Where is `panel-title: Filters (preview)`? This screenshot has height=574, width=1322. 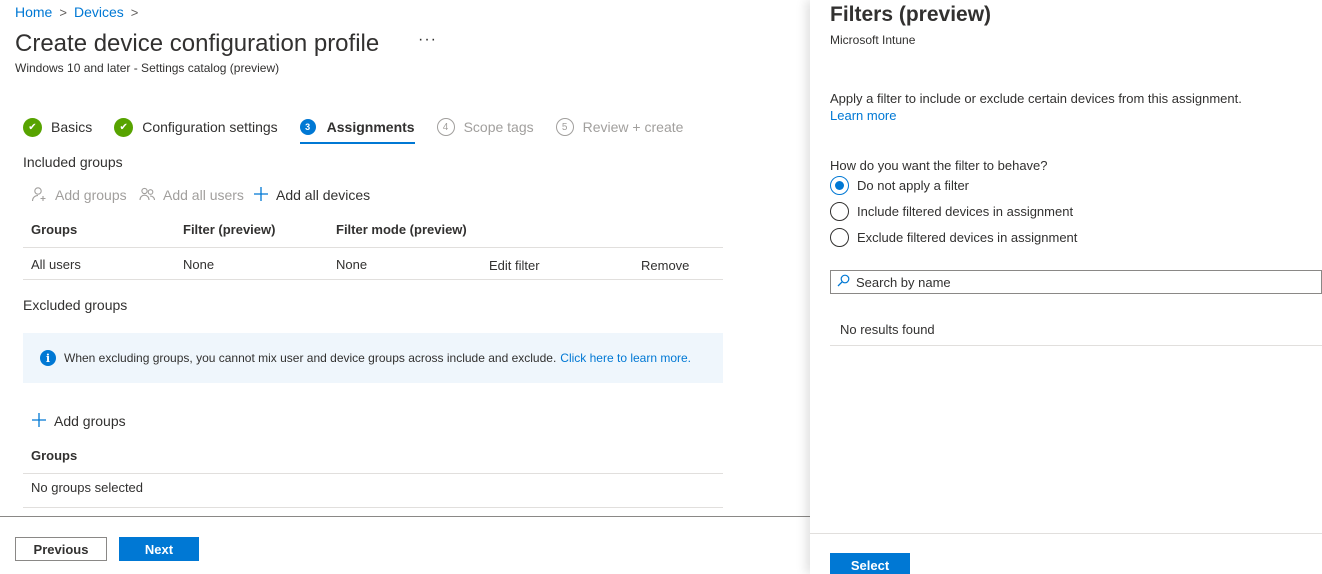 panel-title: Filters (preview) is located at coordinates (911, 14).